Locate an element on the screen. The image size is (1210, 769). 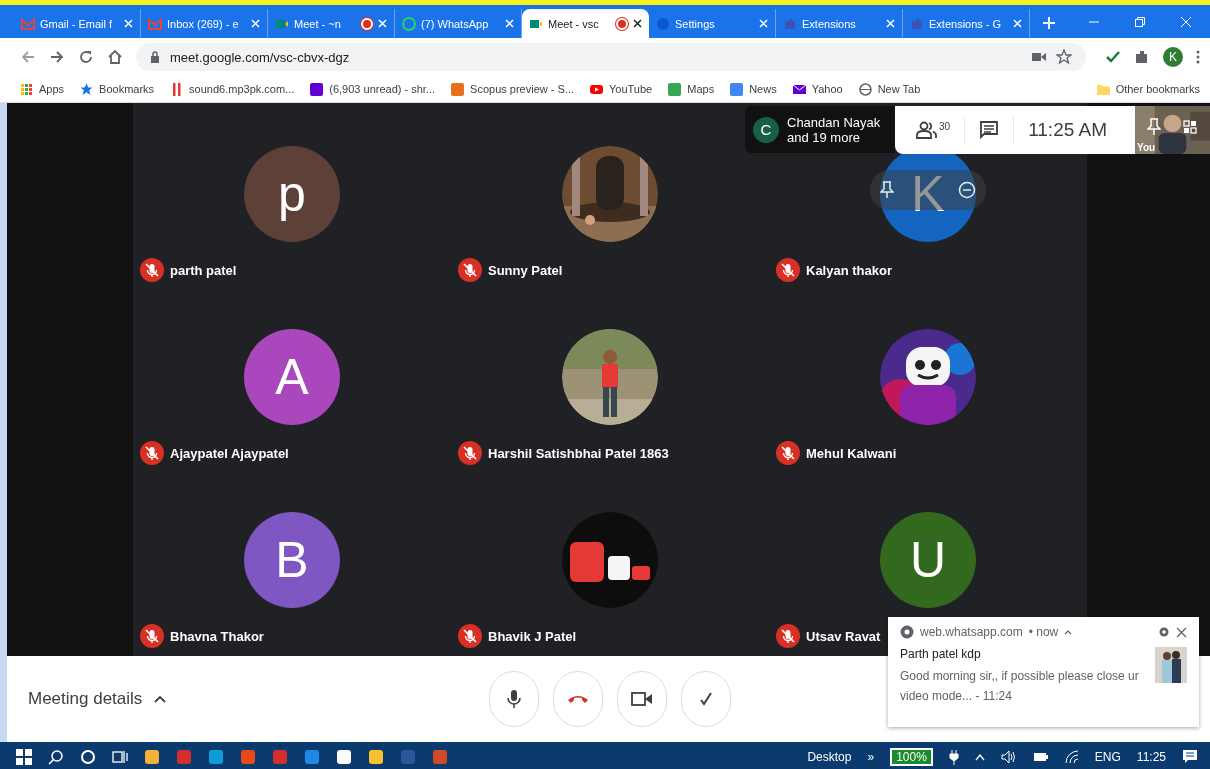
apps-icon is located at coordinates (26, 89).